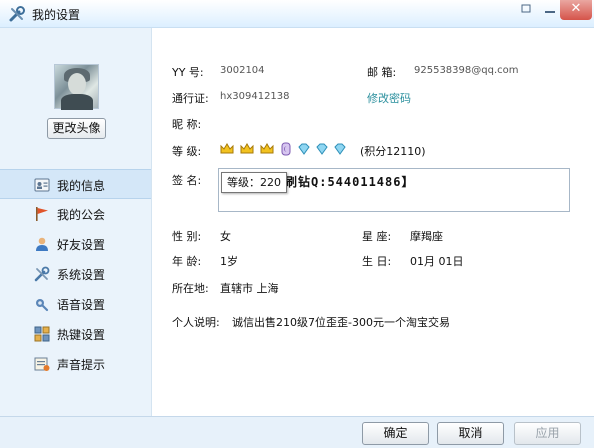 This screenshot has height=448, width=594. Describe the element at coordinates (547, 433) in the screenshot. I see `apply-button: 应用` at that location.